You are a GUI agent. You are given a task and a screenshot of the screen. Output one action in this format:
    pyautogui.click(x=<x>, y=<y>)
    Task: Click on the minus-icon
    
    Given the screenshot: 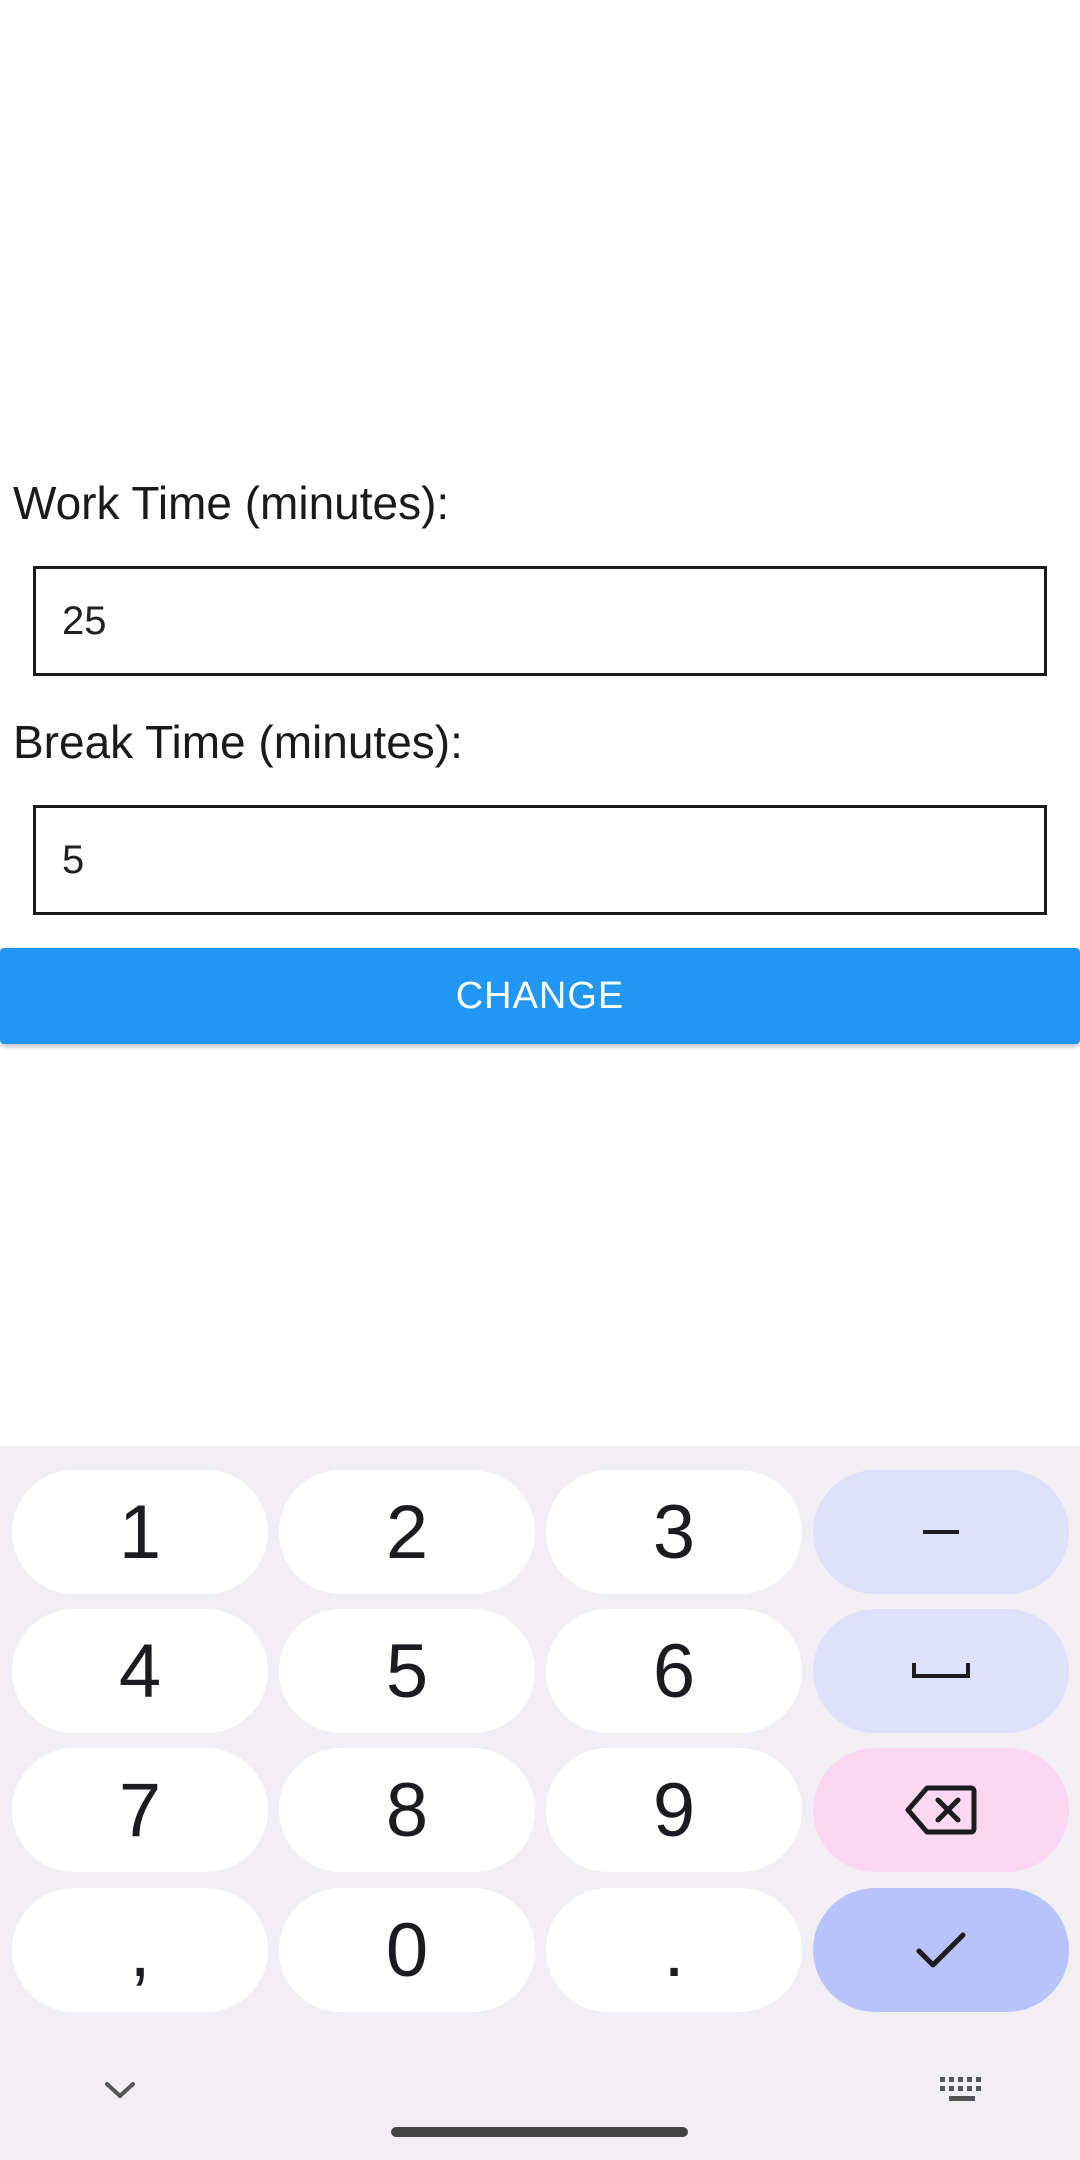 What is the action you would take?
    pyautogui.click(x=941, y=1532)
    